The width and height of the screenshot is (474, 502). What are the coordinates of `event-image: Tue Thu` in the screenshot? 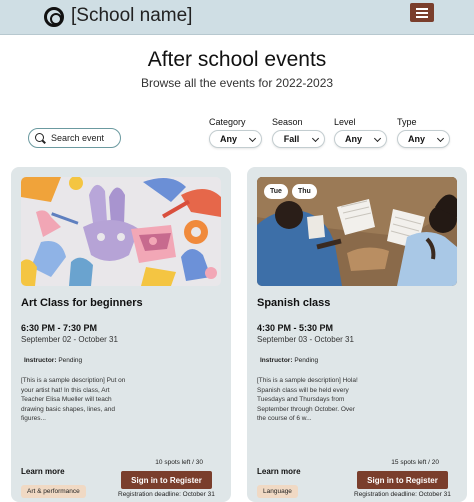 It's located at (357, 231).